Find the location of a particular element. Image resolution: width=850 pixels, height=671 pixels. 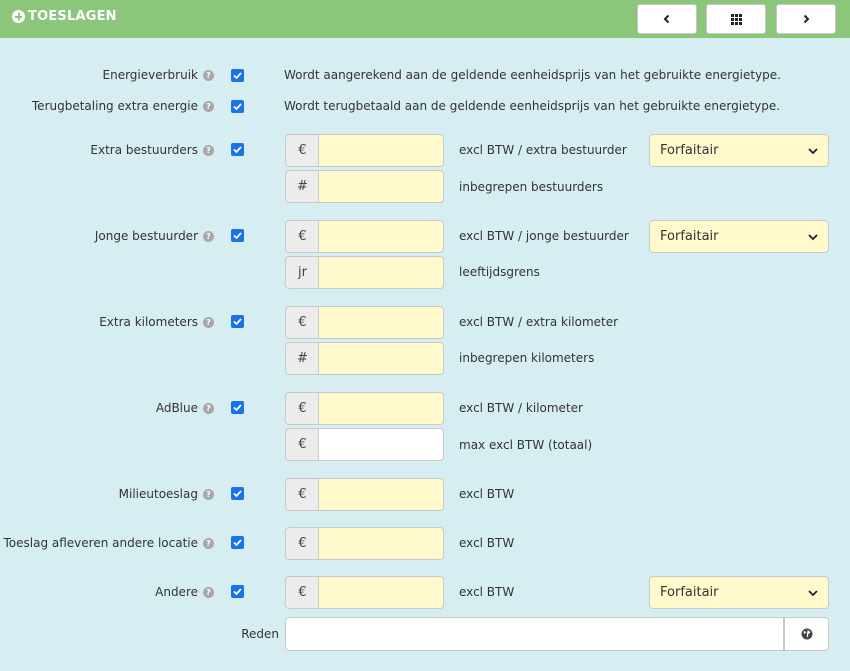

label-energieverbruik: Energieverbruik ? is located at coordinates (158, 75).